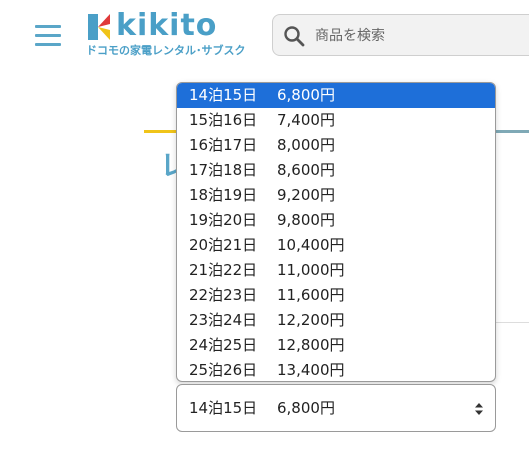 The image size is (529, 476). What do you see at coordinates (223, 95) in the screenshot?
I see `option-days: 14泊15日` at bounding box center [223, 95].